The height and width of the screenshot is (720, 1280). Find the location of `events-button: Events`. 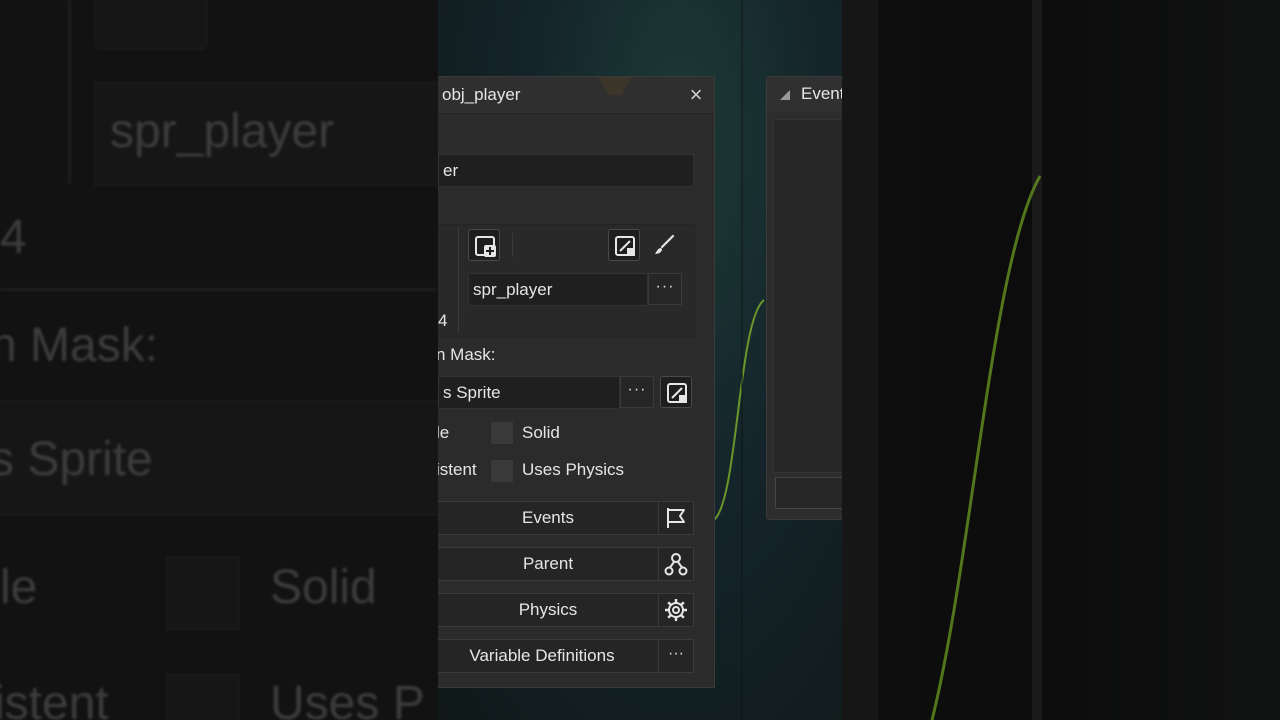

events-button: Events is located at coordinates (566, 518).